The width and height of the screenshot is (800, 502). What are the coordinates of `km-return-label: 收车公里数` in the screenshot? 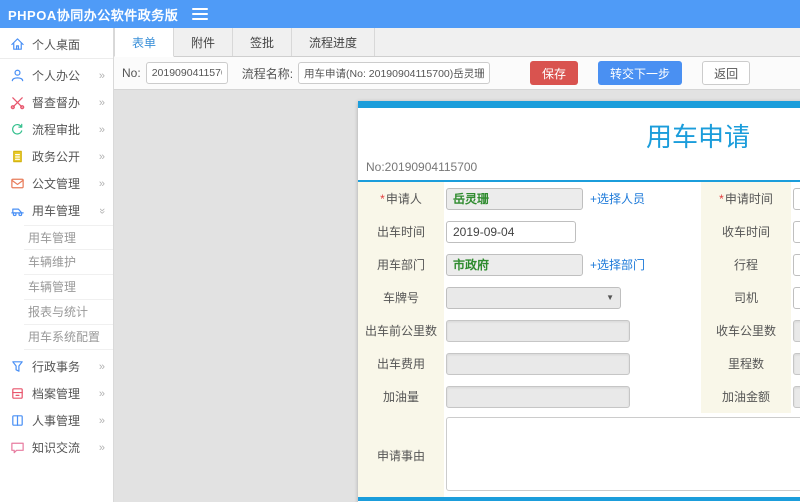 It's located at (746, 330).